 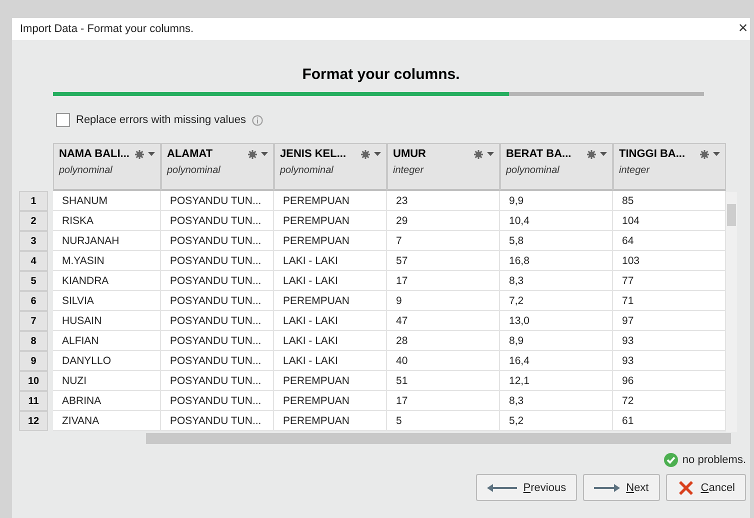 What do you see at coordinates (409, 170) in the screenshot?
I see `column-type: integer` at bounding box center [409, 170].